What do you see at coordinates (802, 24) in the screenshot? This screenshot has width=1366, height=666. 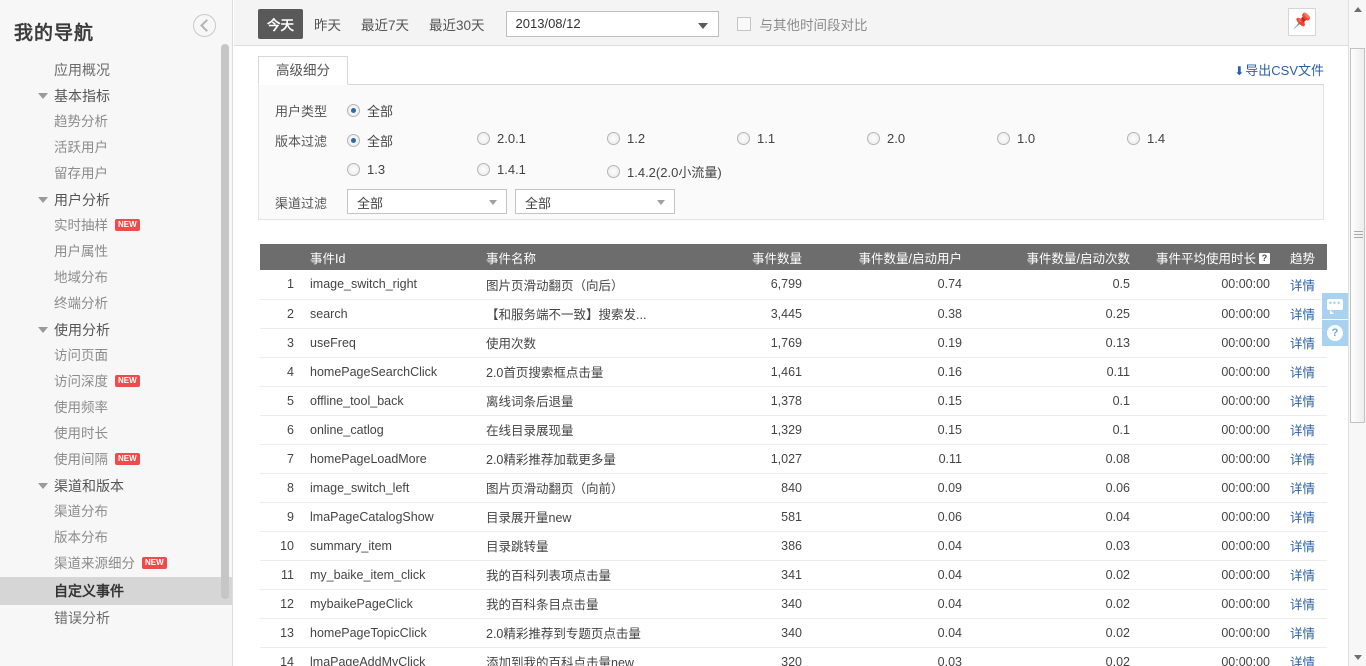 I see `compare-period-toggle: 与其他时间段对比` at bounding box center [802, 24].